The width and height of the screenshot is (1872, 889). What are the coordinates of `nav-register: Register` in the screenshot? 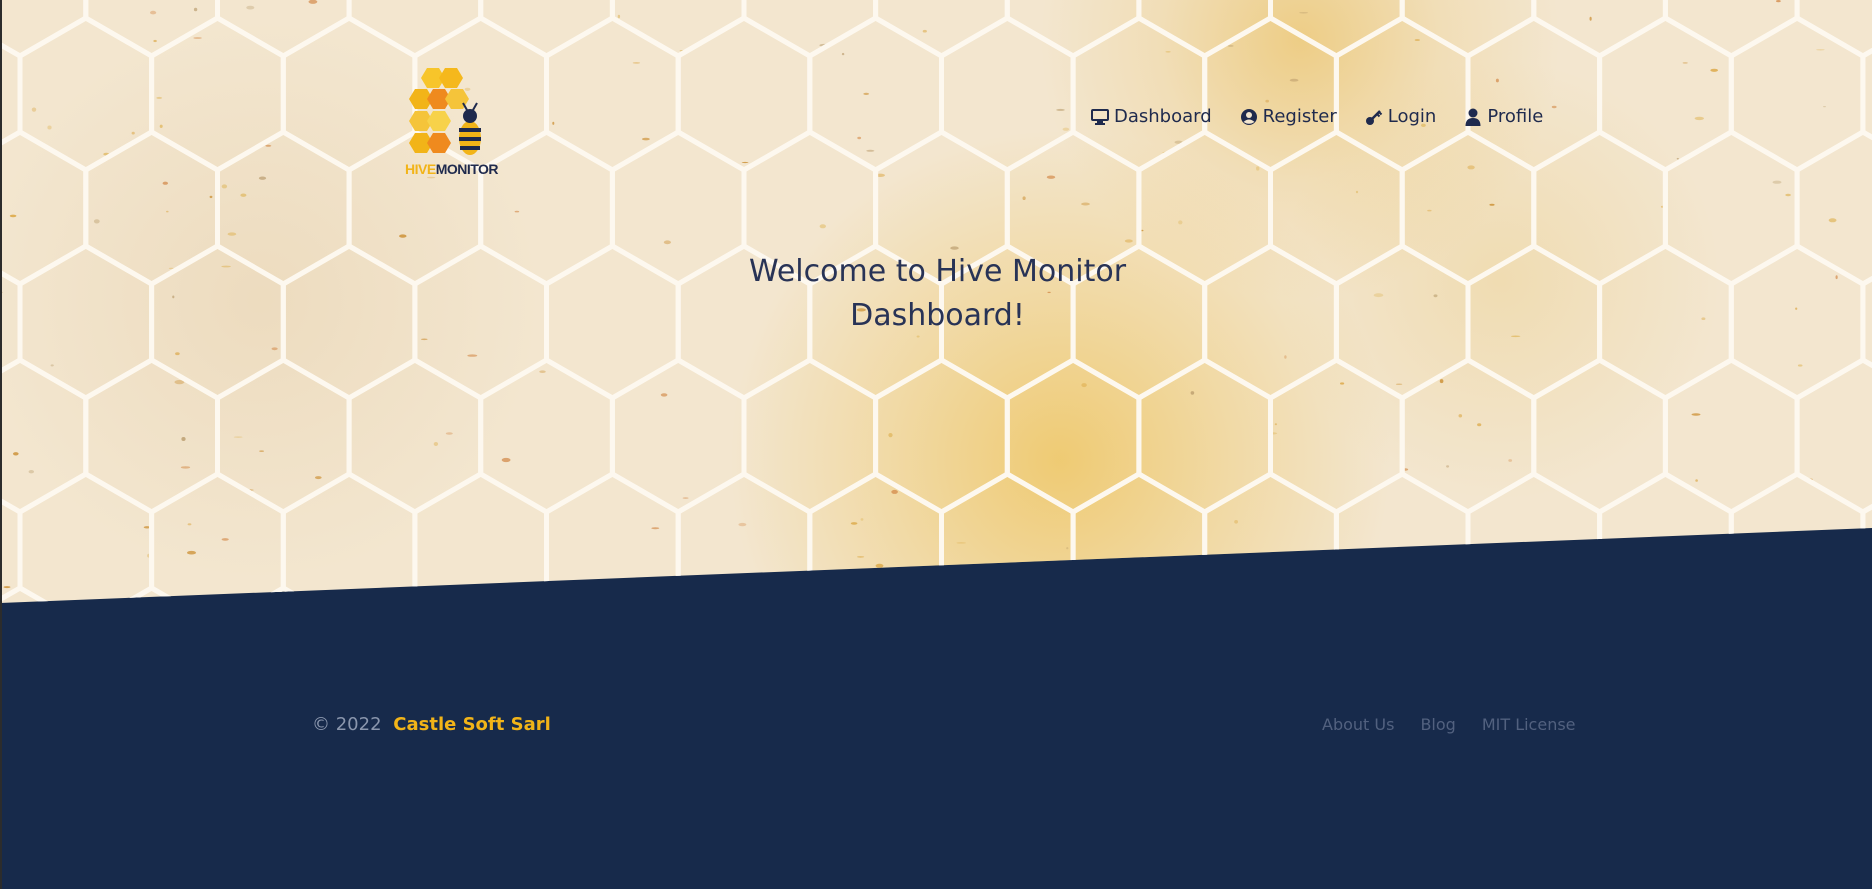 It's located at (1288, 116).